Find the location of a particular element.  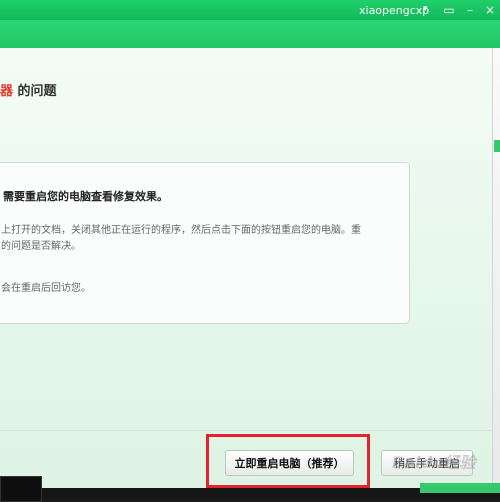

watermark: Baidu经验 is located at coordinates (434, 462).